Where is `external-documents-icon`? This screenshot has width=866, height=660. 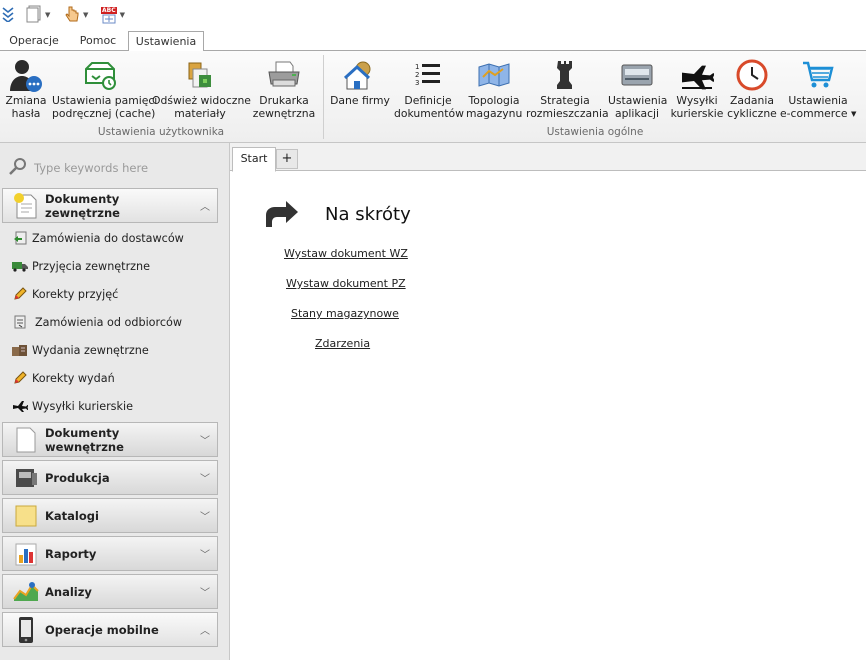 external-documents-icon is located at coordinates (26, 206).